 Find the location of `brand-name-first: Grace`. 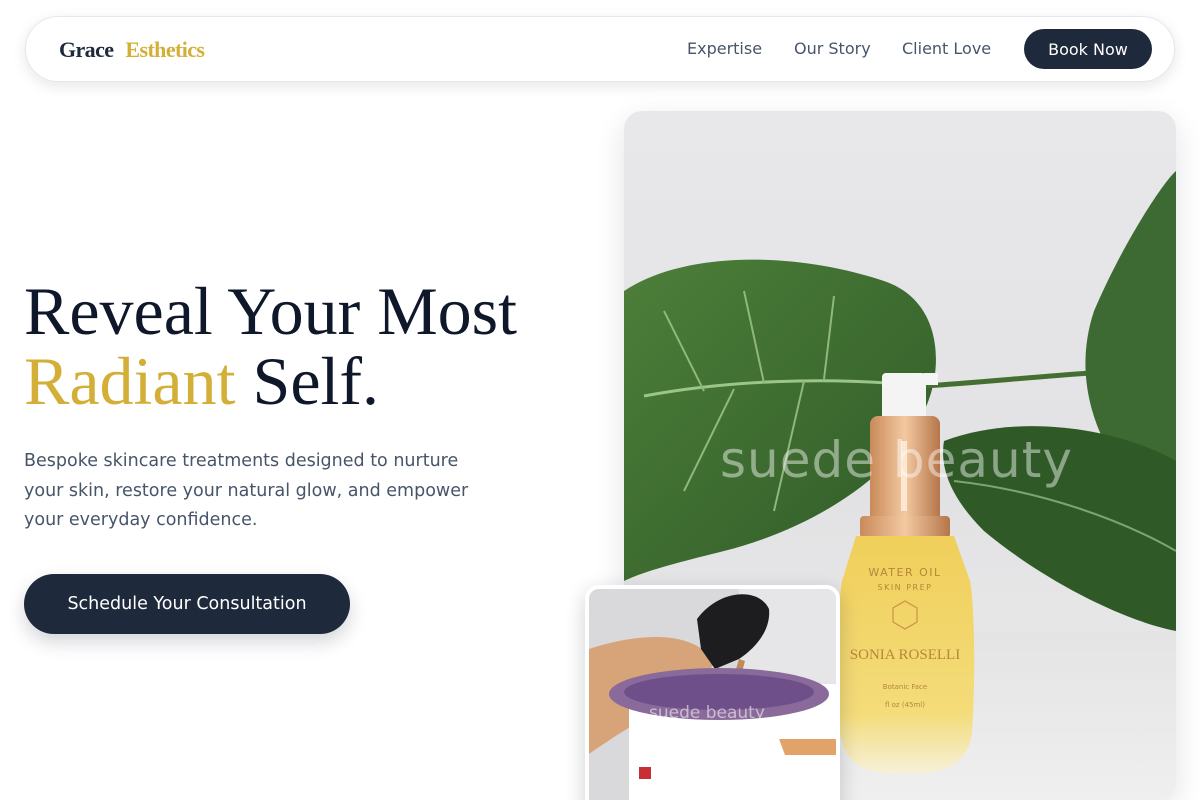

brand-name-first: Grace is located at coordinates (86, 49).